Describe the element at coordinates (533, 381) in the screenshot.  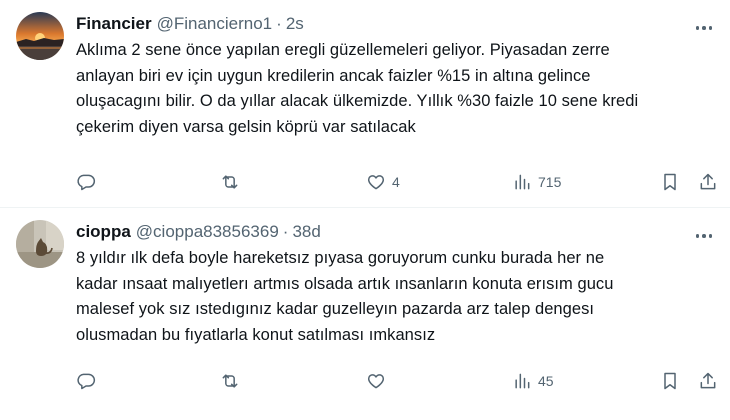
I see `views-button: 45` at that location.